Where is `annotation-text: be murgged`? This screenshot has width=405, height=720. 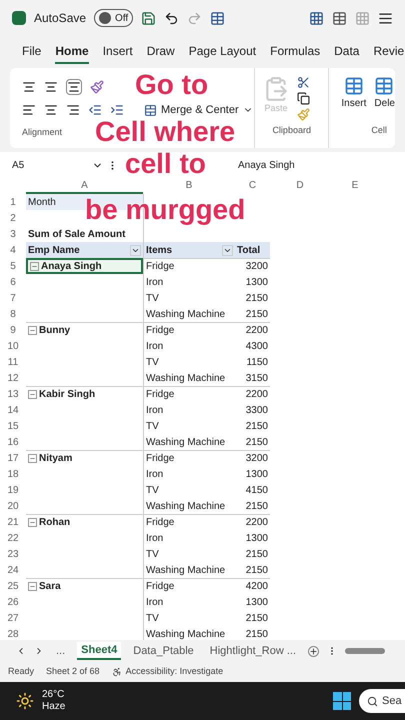
annotation-text: be murgged is located at coordinates (165, 210).